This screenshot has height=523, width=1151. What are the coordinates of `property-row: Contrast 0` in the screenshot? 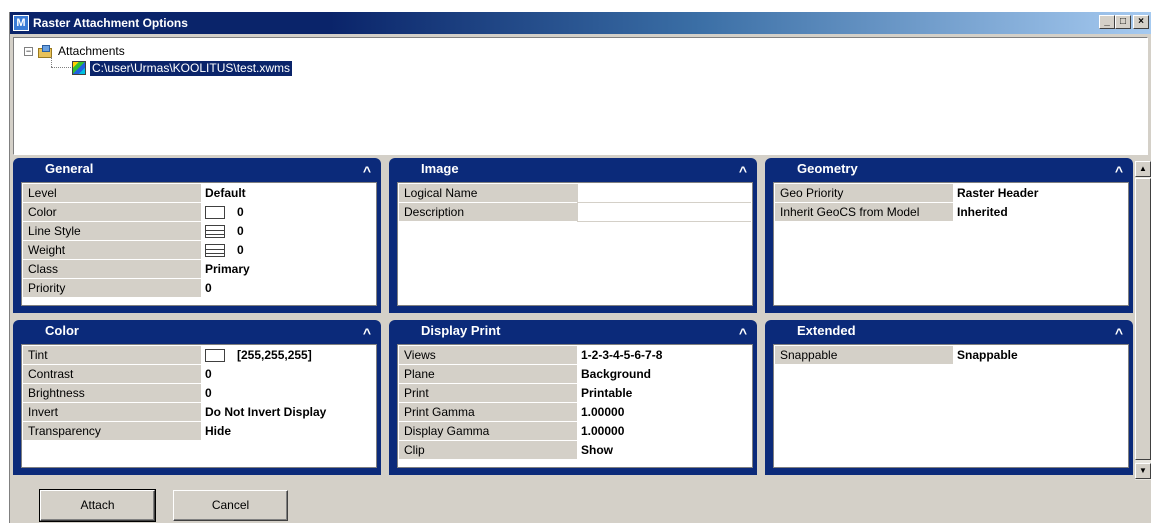 It's located at (199, 374).